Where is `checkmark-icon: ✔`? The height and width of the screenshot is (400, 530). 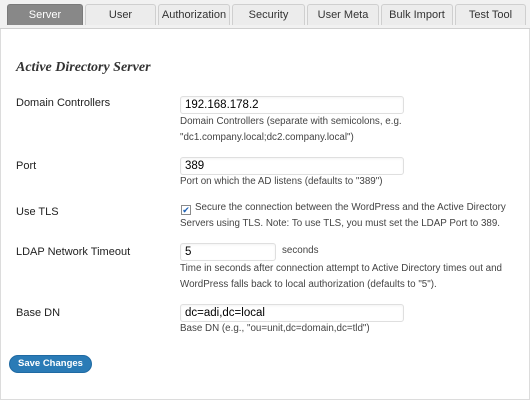
checkmark-icon: ✔ is located at coordinates (186, 210).